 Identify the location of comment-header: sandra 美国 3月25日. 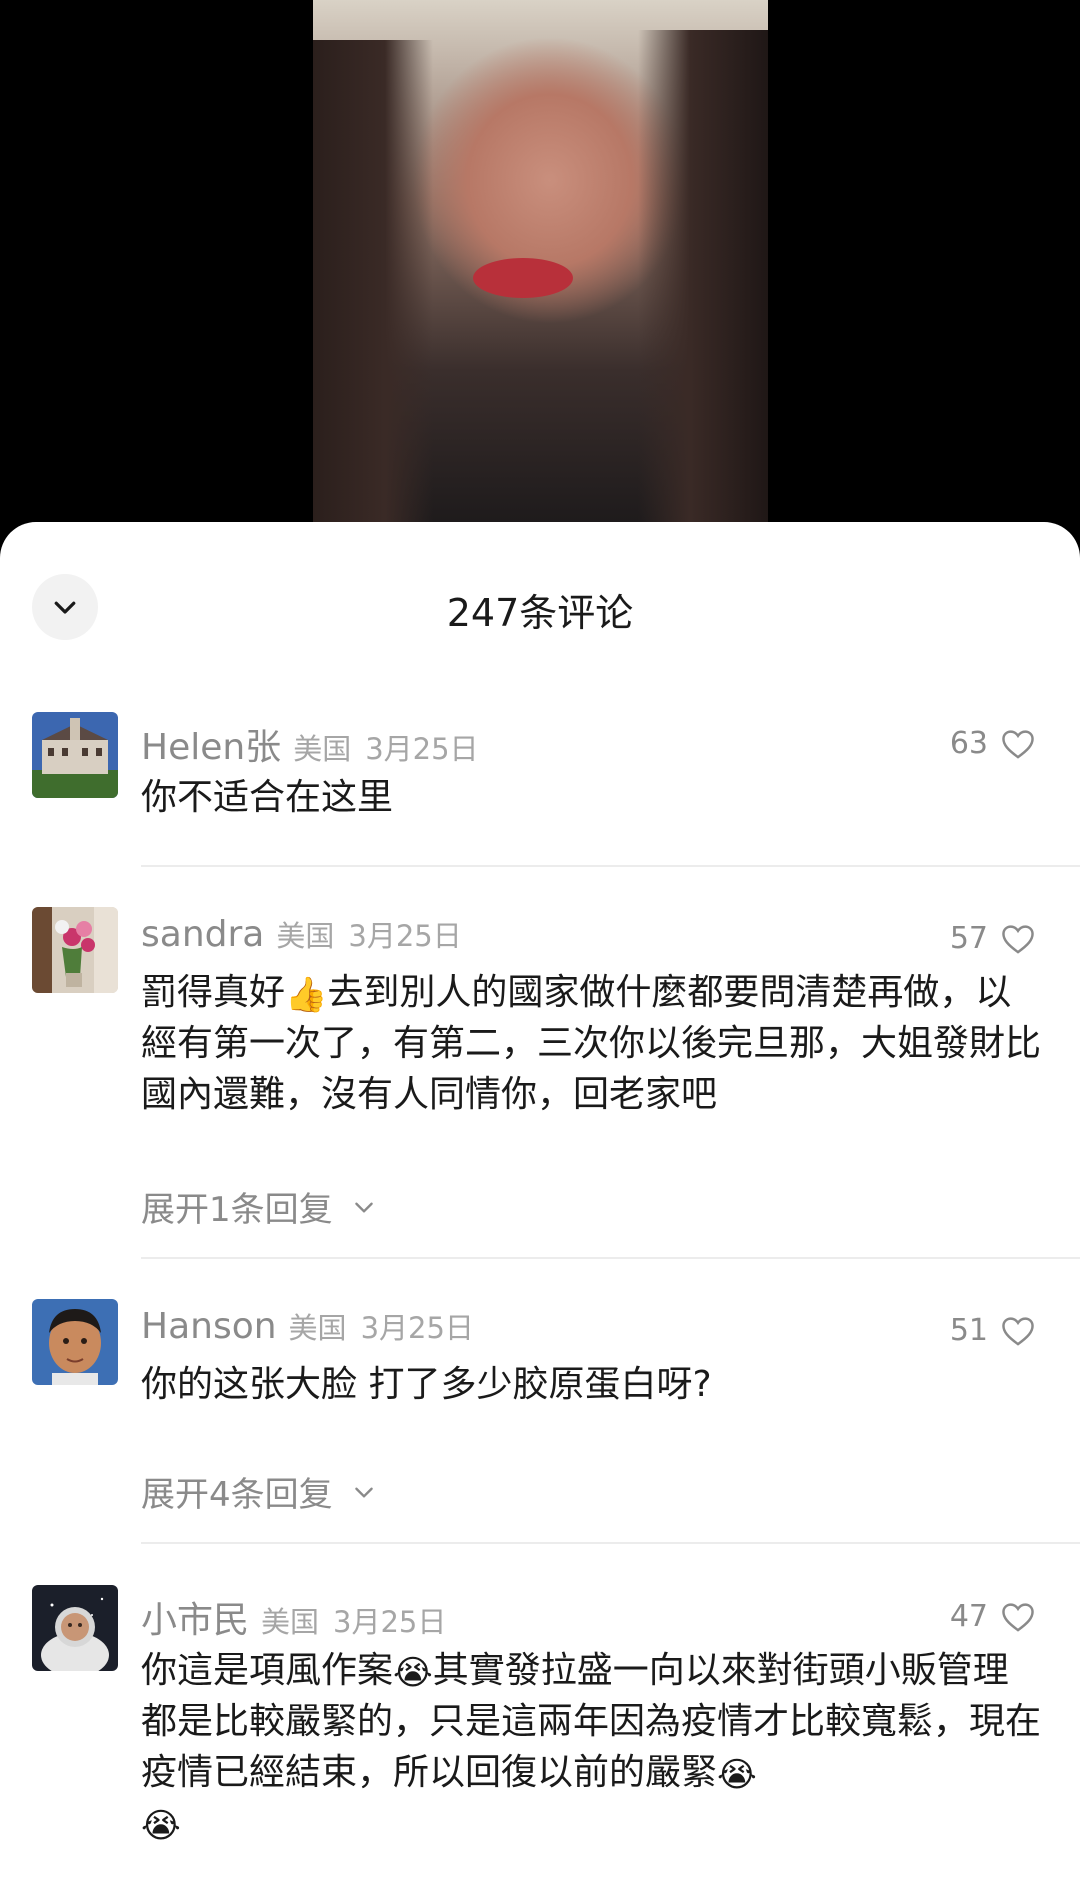
(308, 938).